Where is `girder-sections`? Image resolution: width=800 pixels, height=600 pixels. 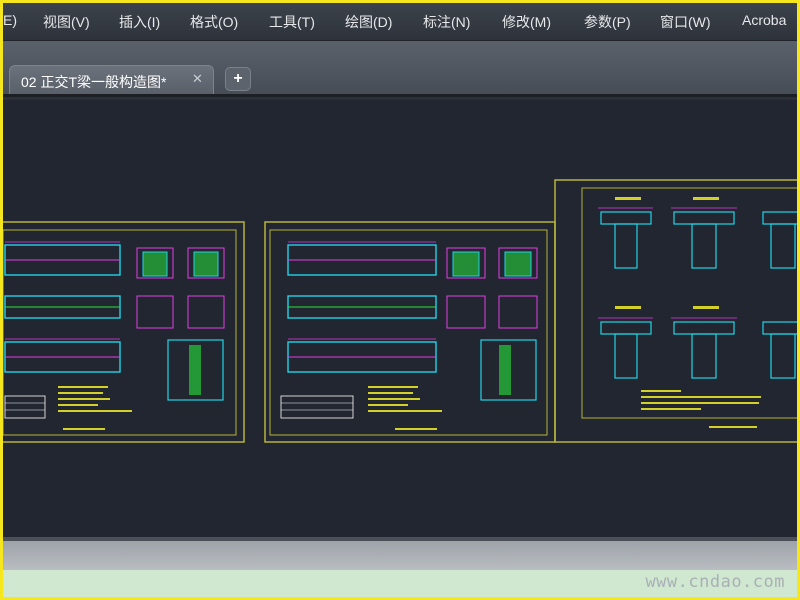 girder-sections is located at coordinates (697, 293).